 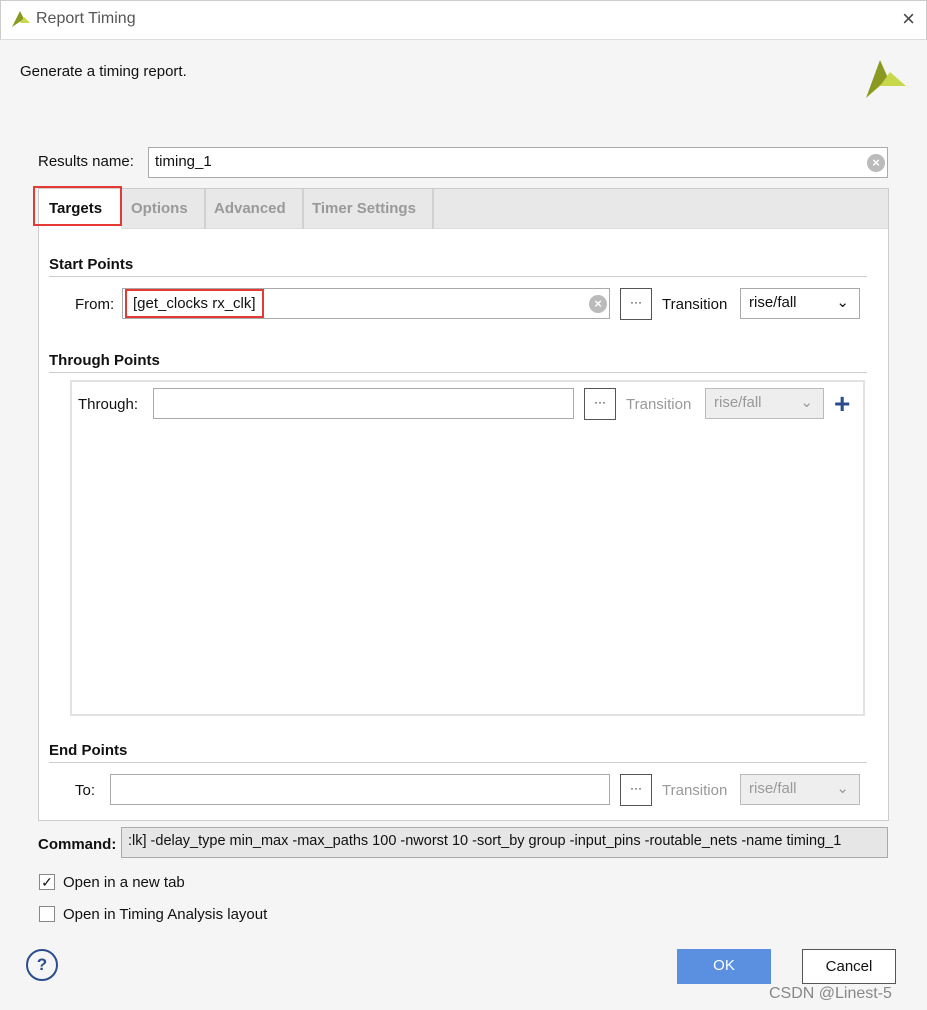 I want to click on from-label: From:, so click(x=95, y=304).